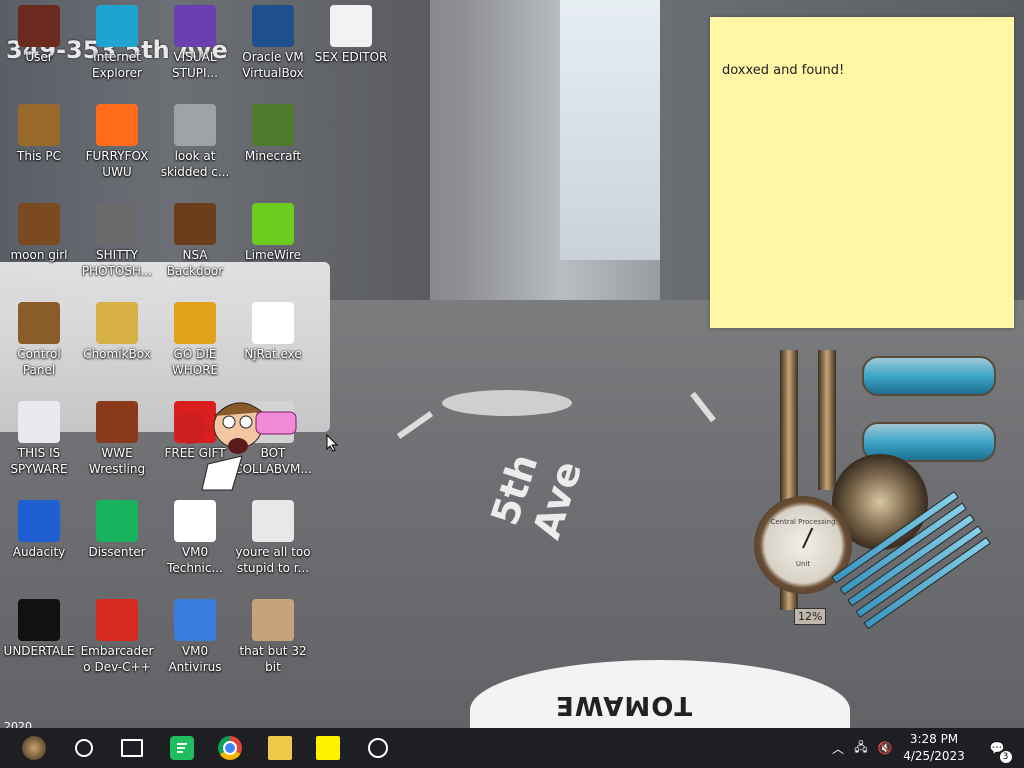 This screenshot has height=768, width=1024. I want to click on desktop-icon: UNDERTALE, so click(39, 629).